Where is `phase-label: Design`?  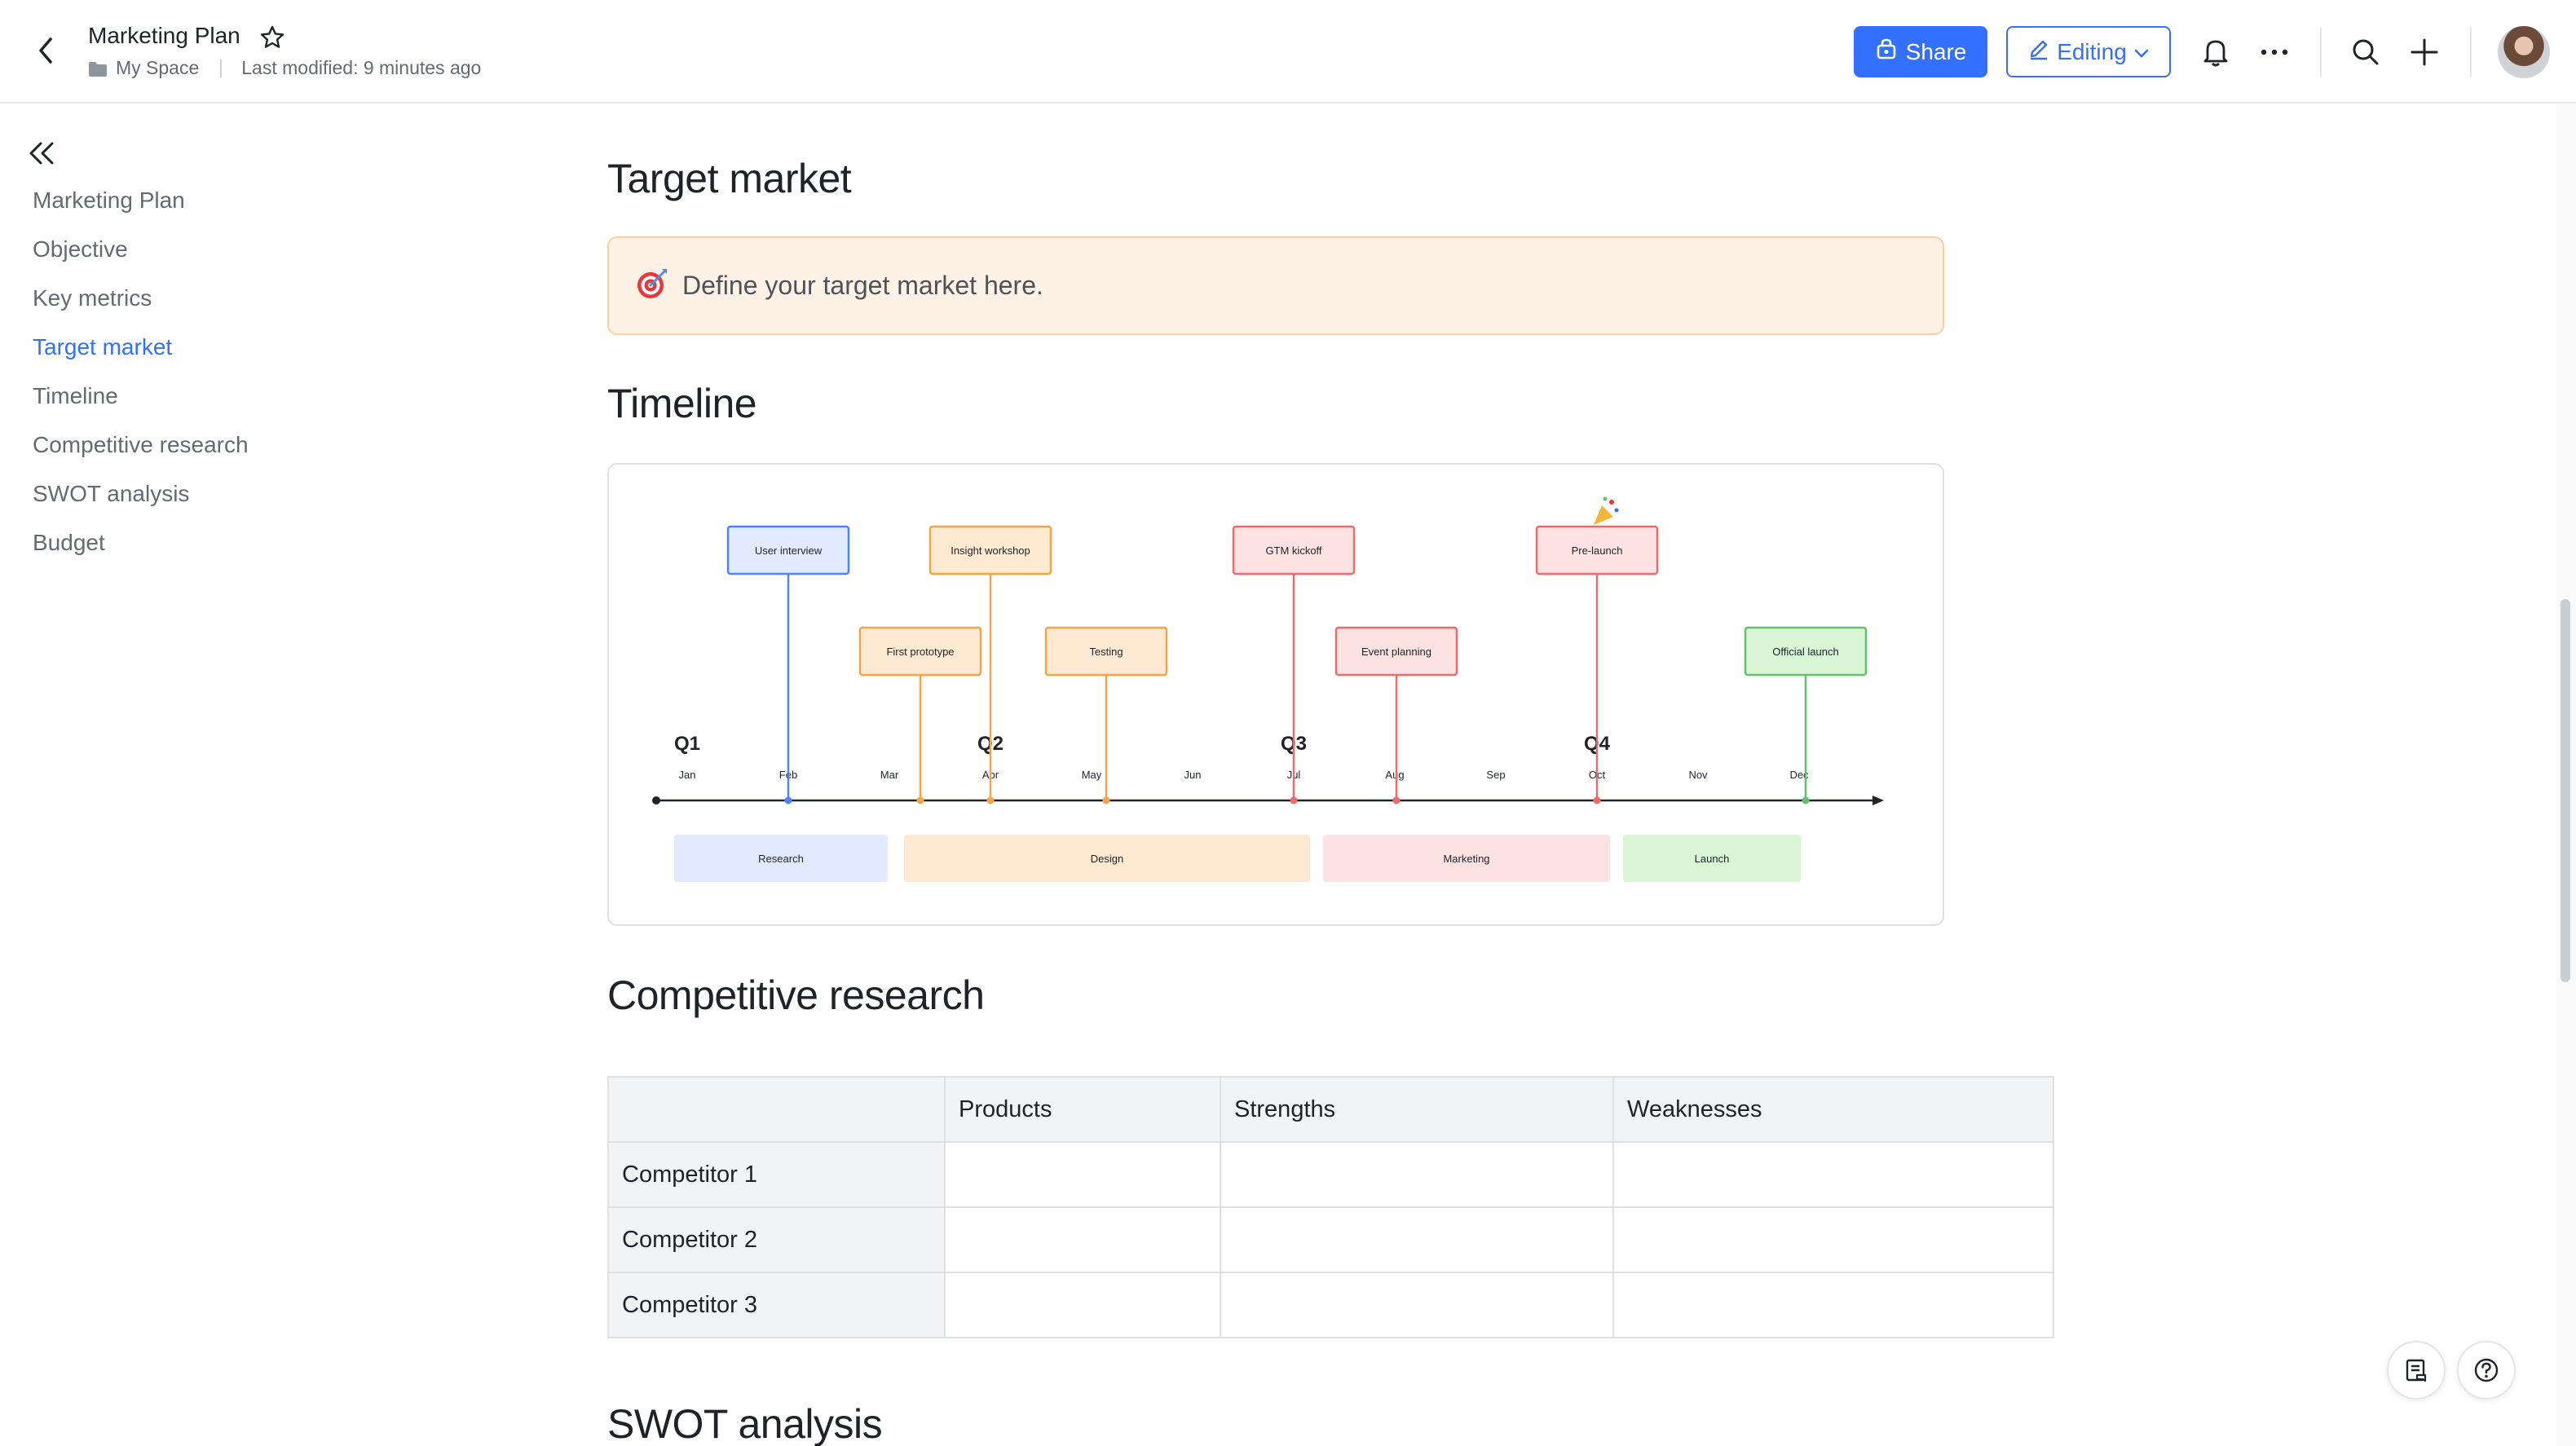
phase-label: Design is located at coordinates (1107, 859).